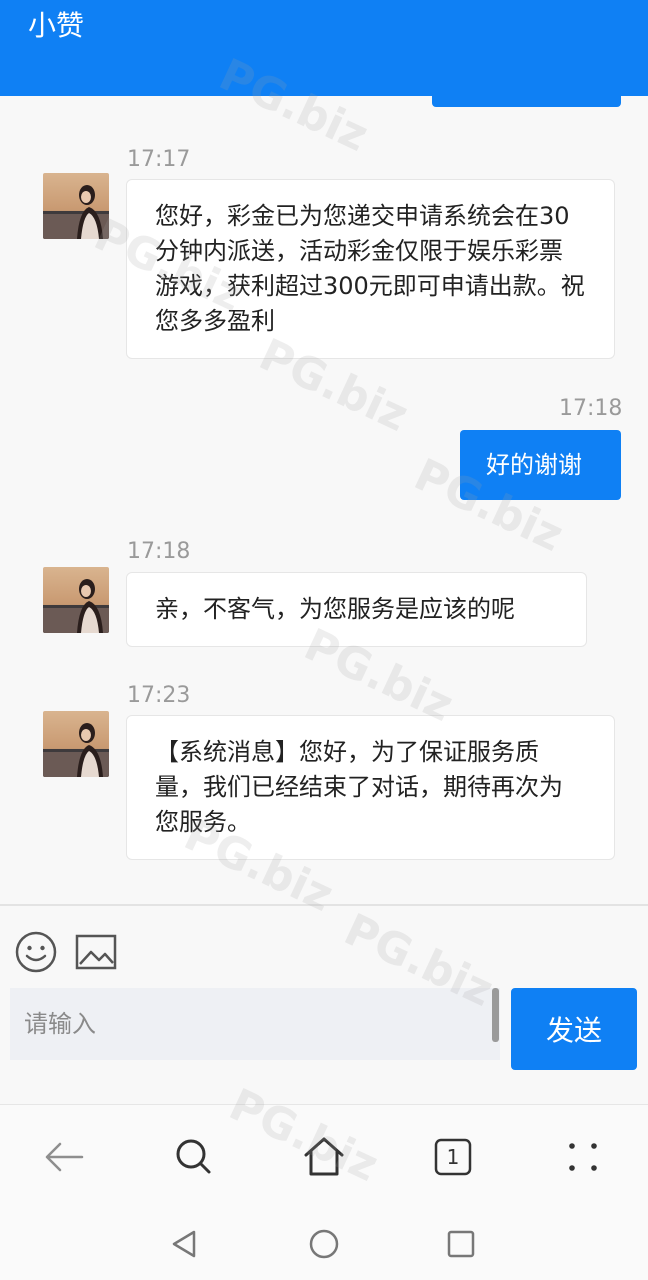  I want to click on system-navigation-bar, so click(324, 1242).